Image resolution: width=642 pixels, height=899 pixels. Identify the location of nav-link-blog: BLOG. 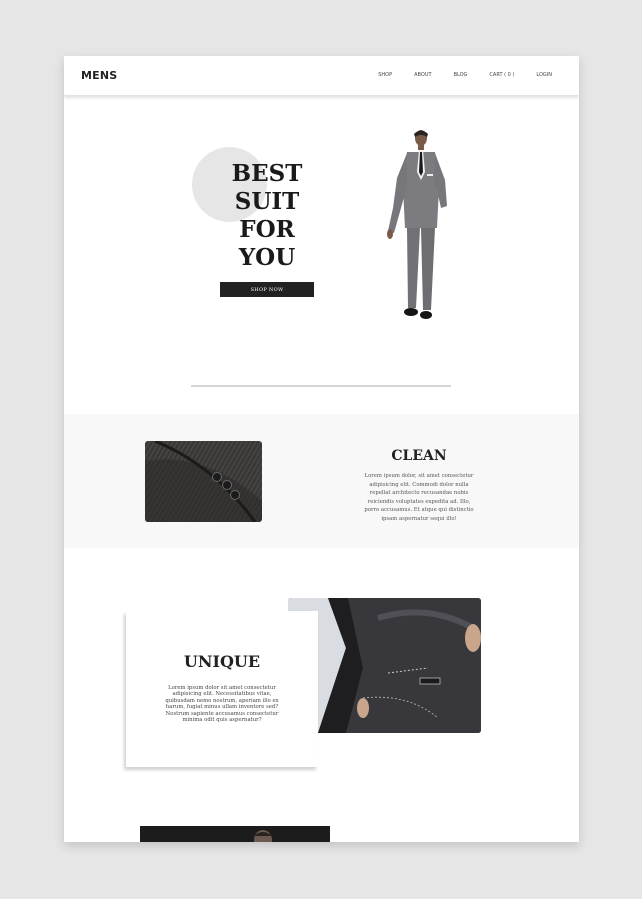
(461, 75).